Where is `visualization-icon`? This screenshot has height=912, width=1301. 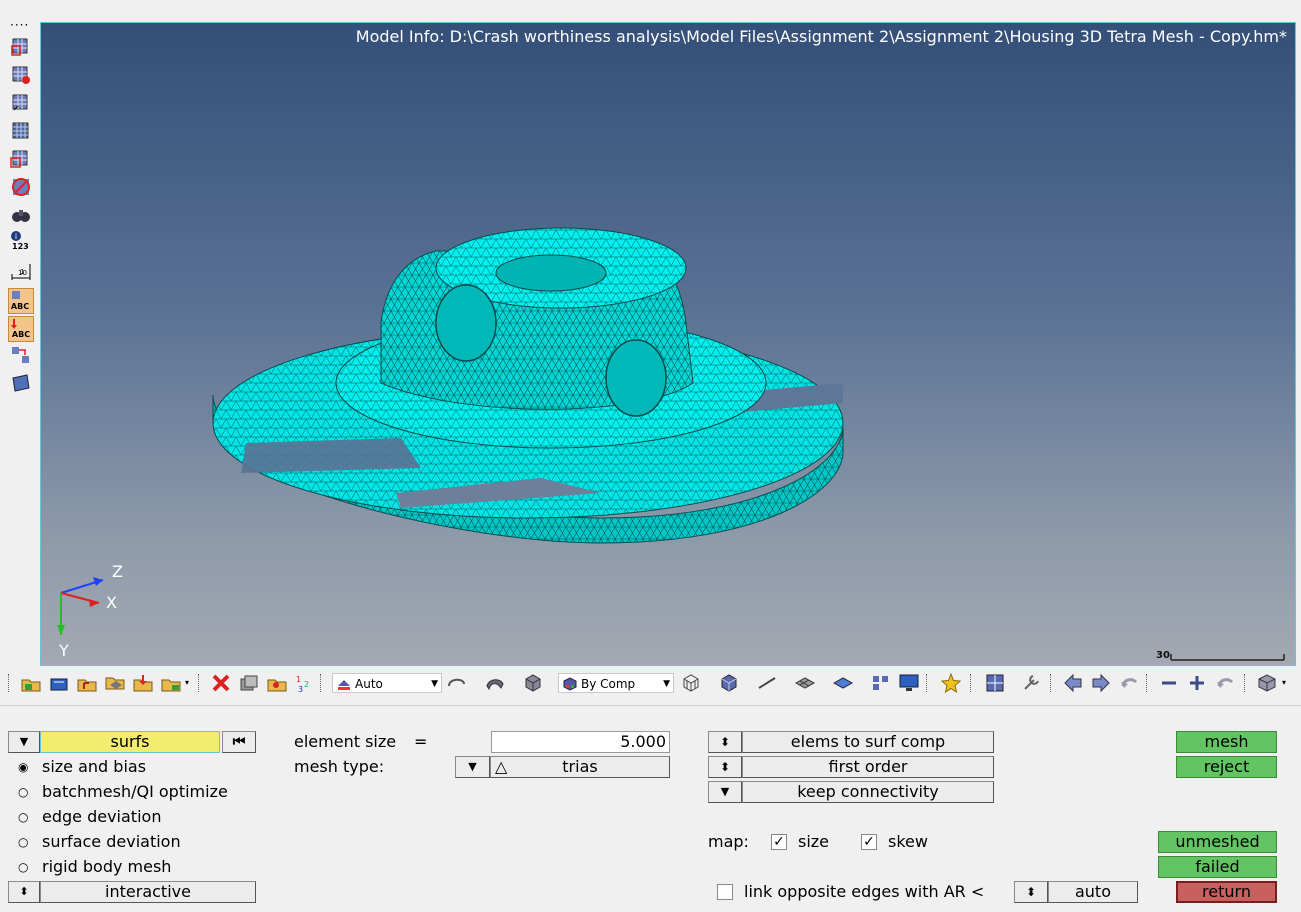 visualization-icon is located at coordinates (344, 684).